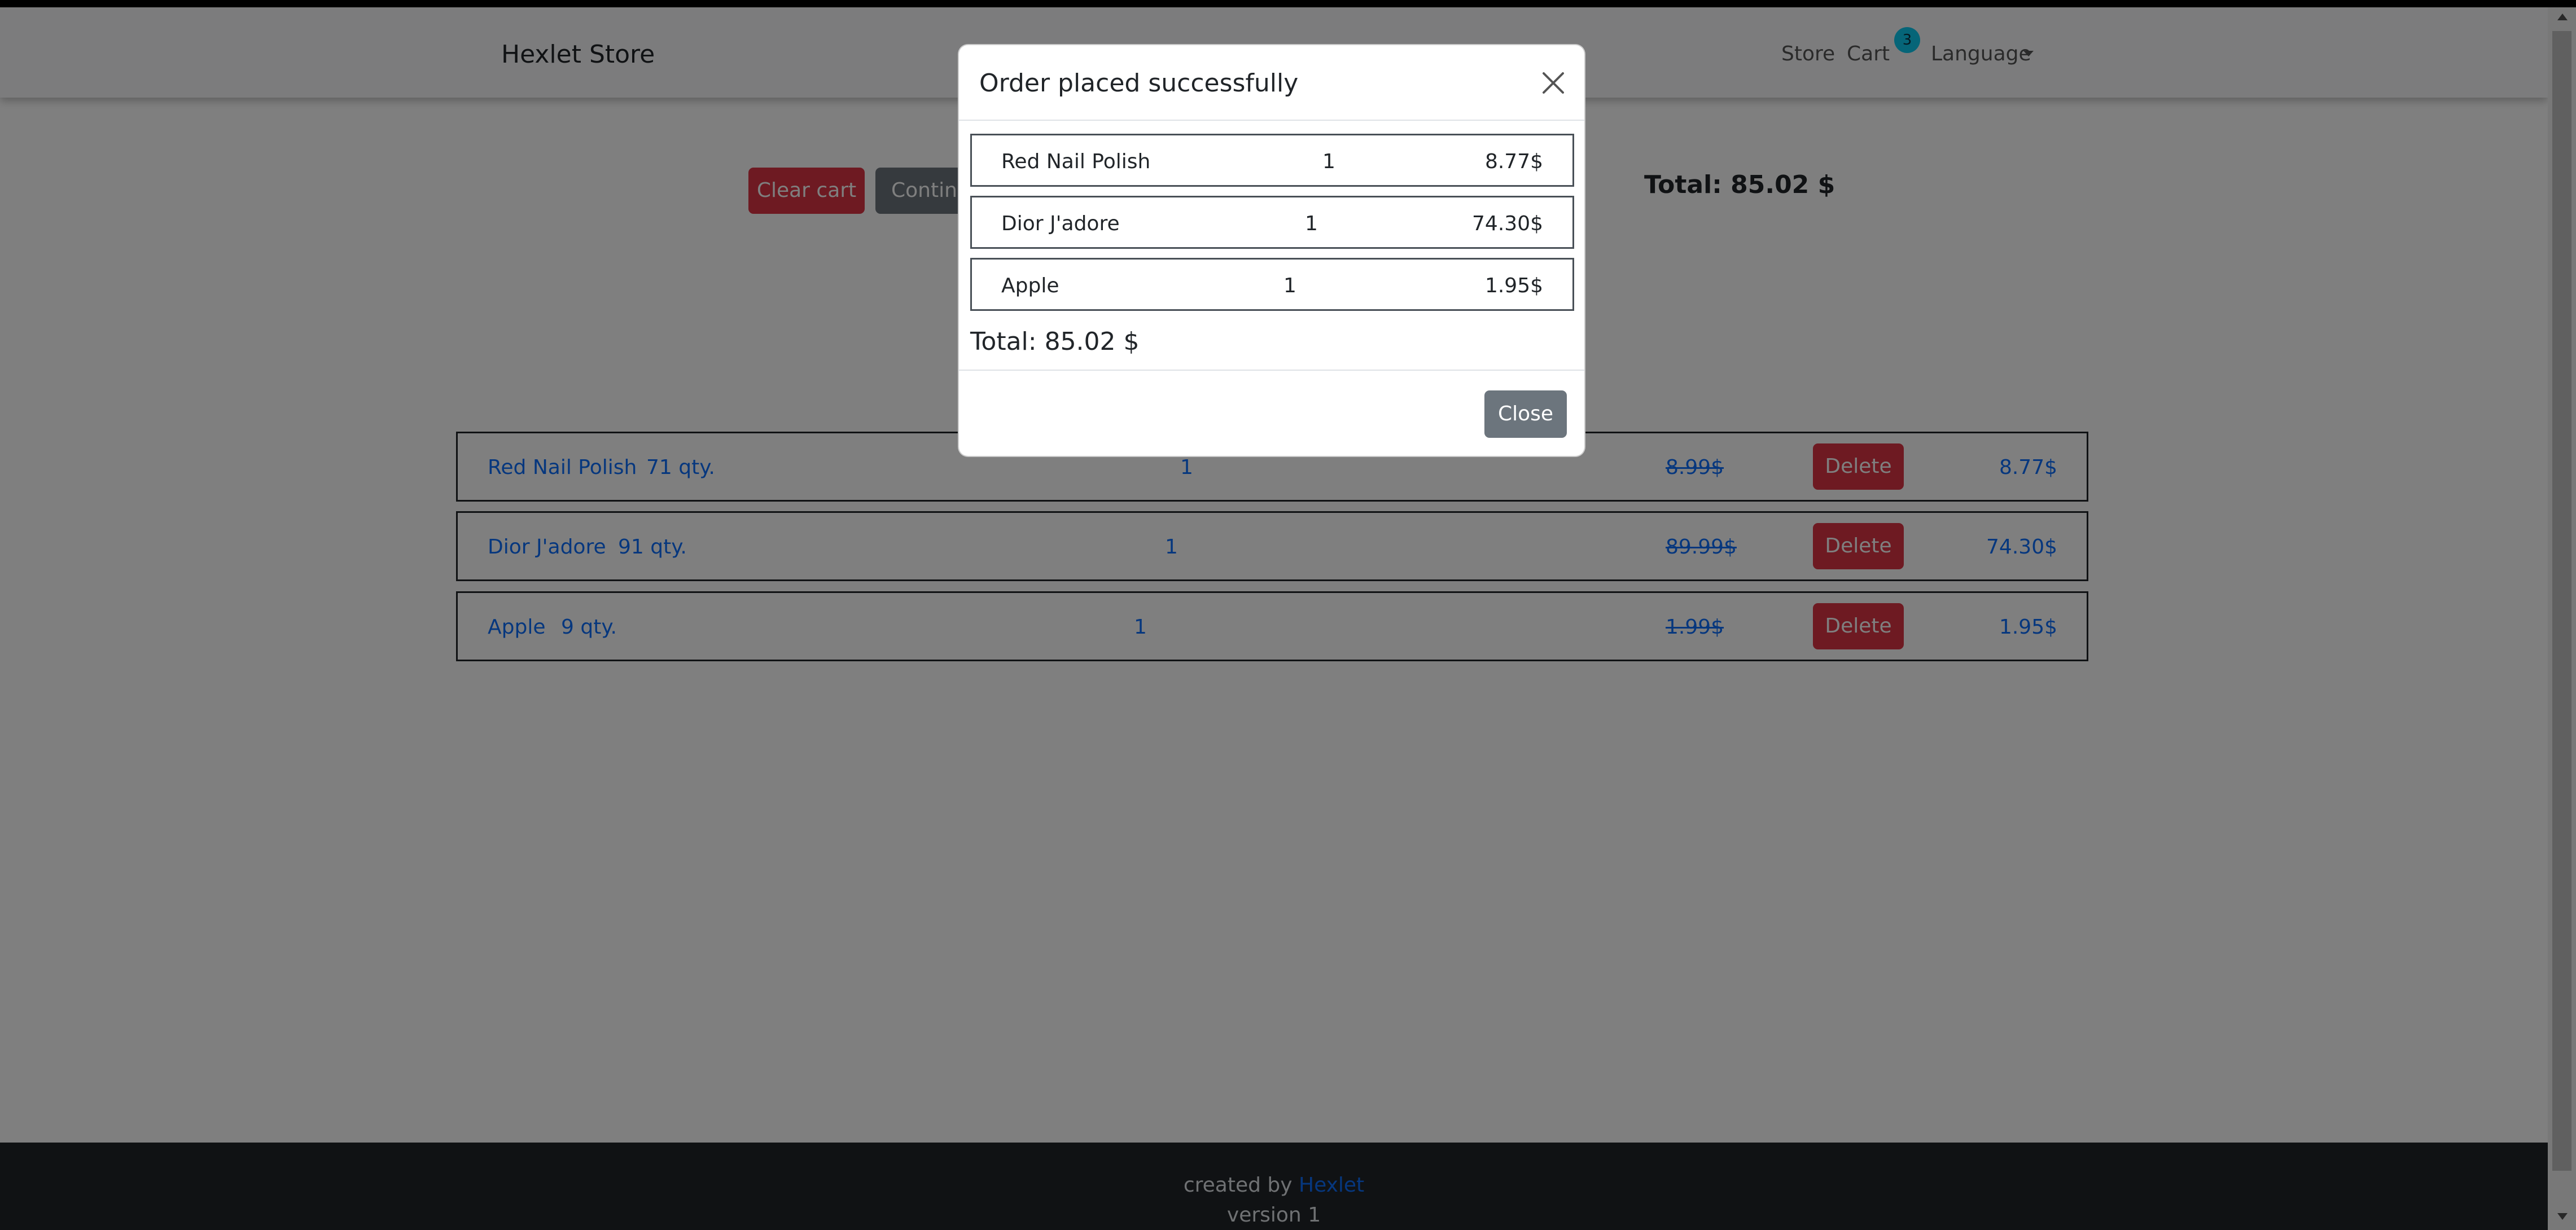 The height and width of the screenshot is (1230, 2576). I want to click on order-item: Dior J'adore 1 74.30$, so click(1272, 222).